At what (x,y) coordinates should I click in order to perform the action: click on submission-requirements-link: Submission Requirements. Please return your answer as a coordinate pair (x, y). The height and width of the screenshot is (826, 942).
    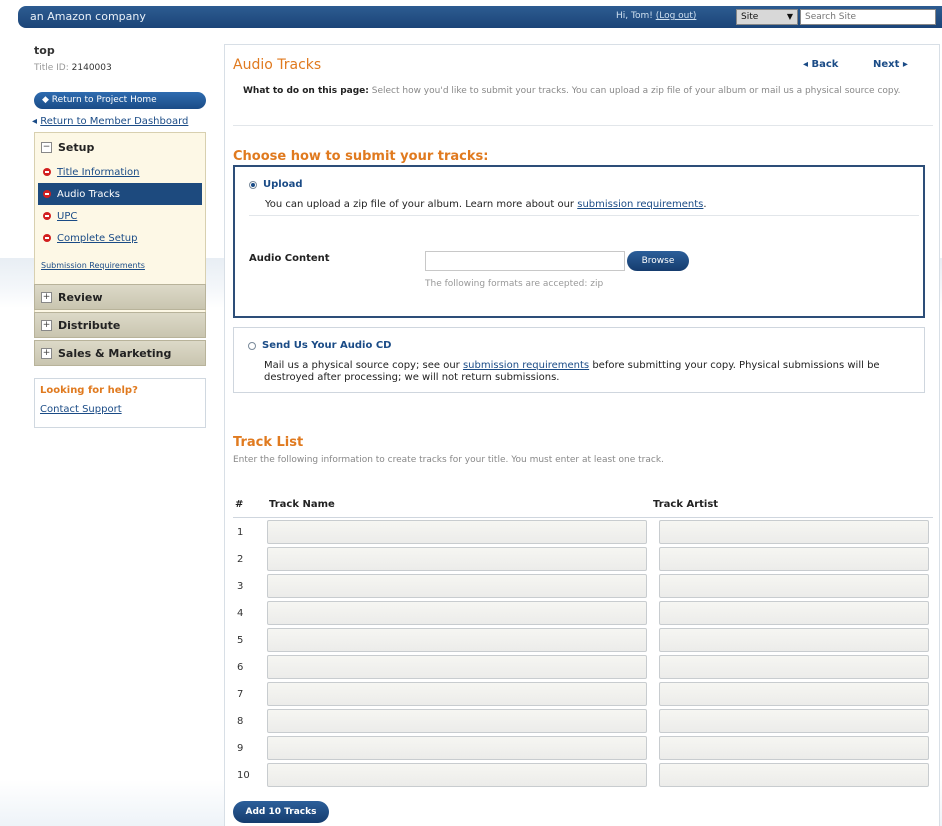
    Looking at the image, I should click on (93, 265).